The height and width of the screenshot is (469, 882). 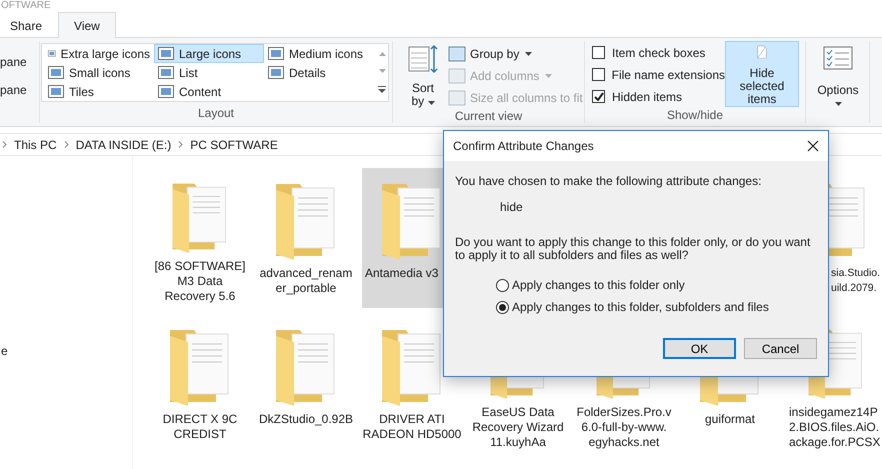 I want to click on dialog-button: Cancel, so click(x=780, y=348).